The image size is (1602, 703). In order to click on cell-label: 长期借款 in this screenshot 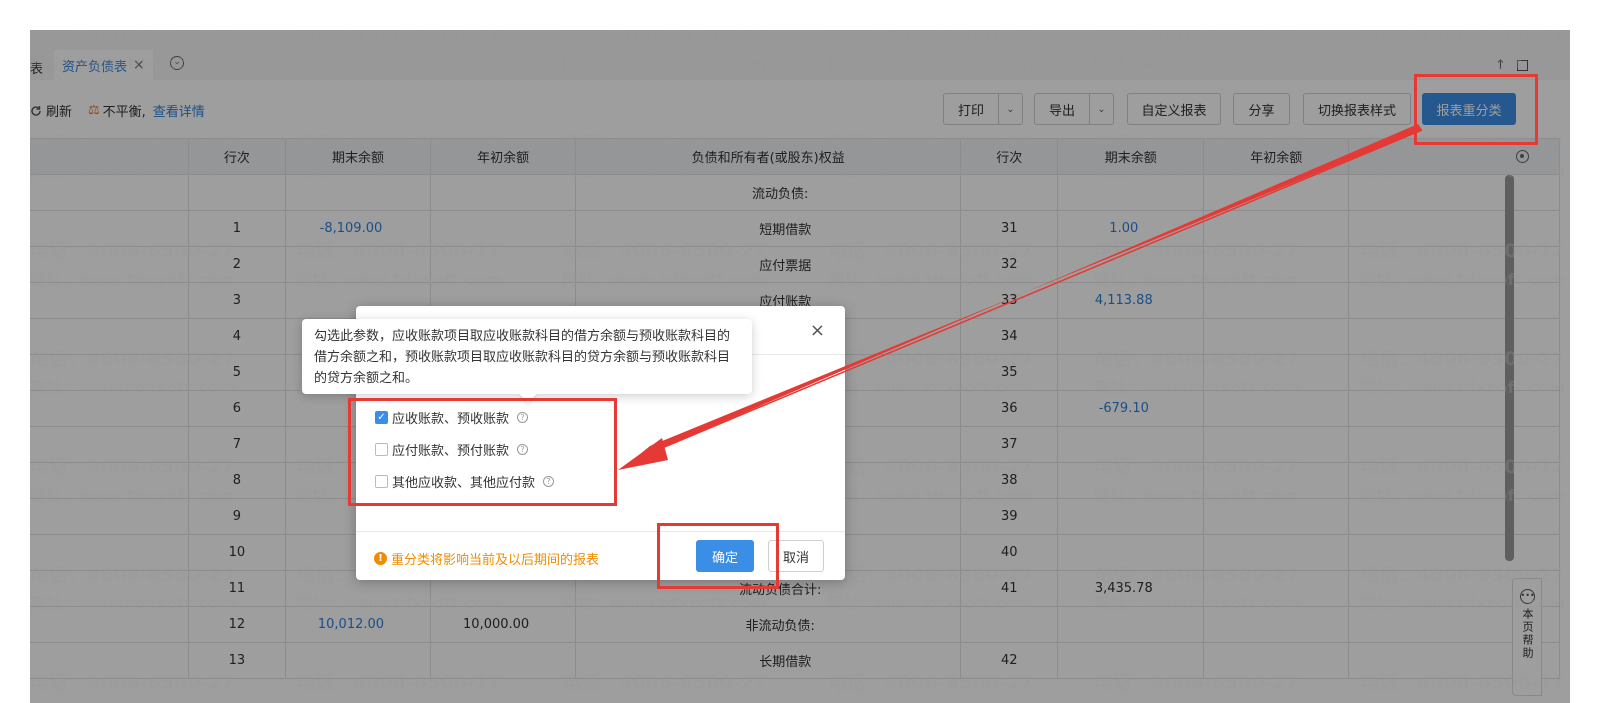, I will do `click(768, 660)`.